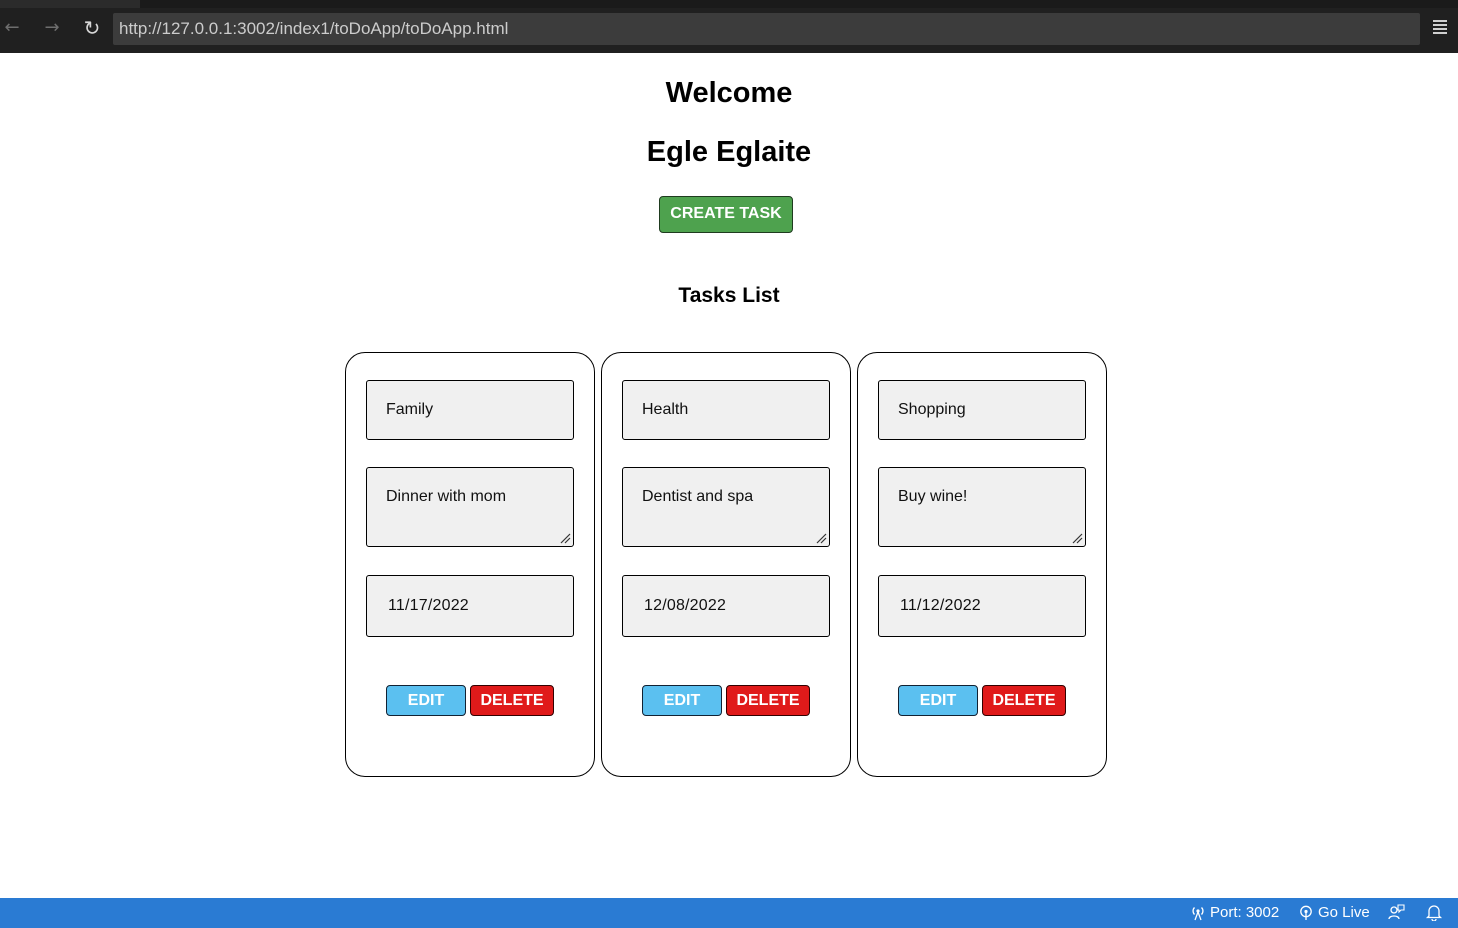 The height and width of the screenshot is (928, 1458). I want to click on welcome-heading: Welcome, so click(729, 93).